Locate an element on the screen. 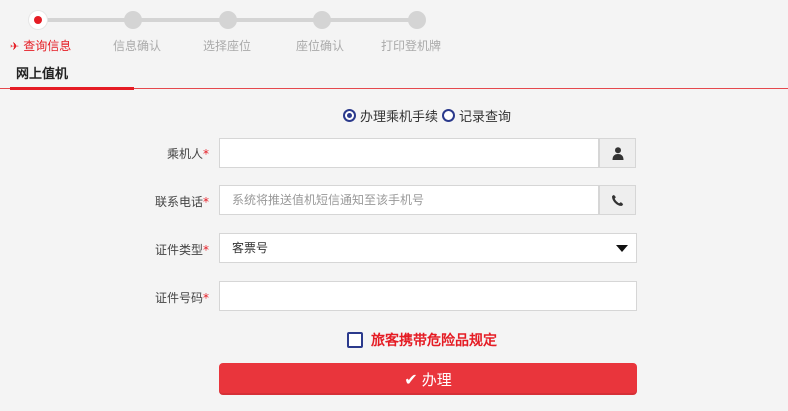 Image resolution: width=788 pixels, height=411 pixels. step-label-4: 座位确认 is located at coordinates (320, 46).